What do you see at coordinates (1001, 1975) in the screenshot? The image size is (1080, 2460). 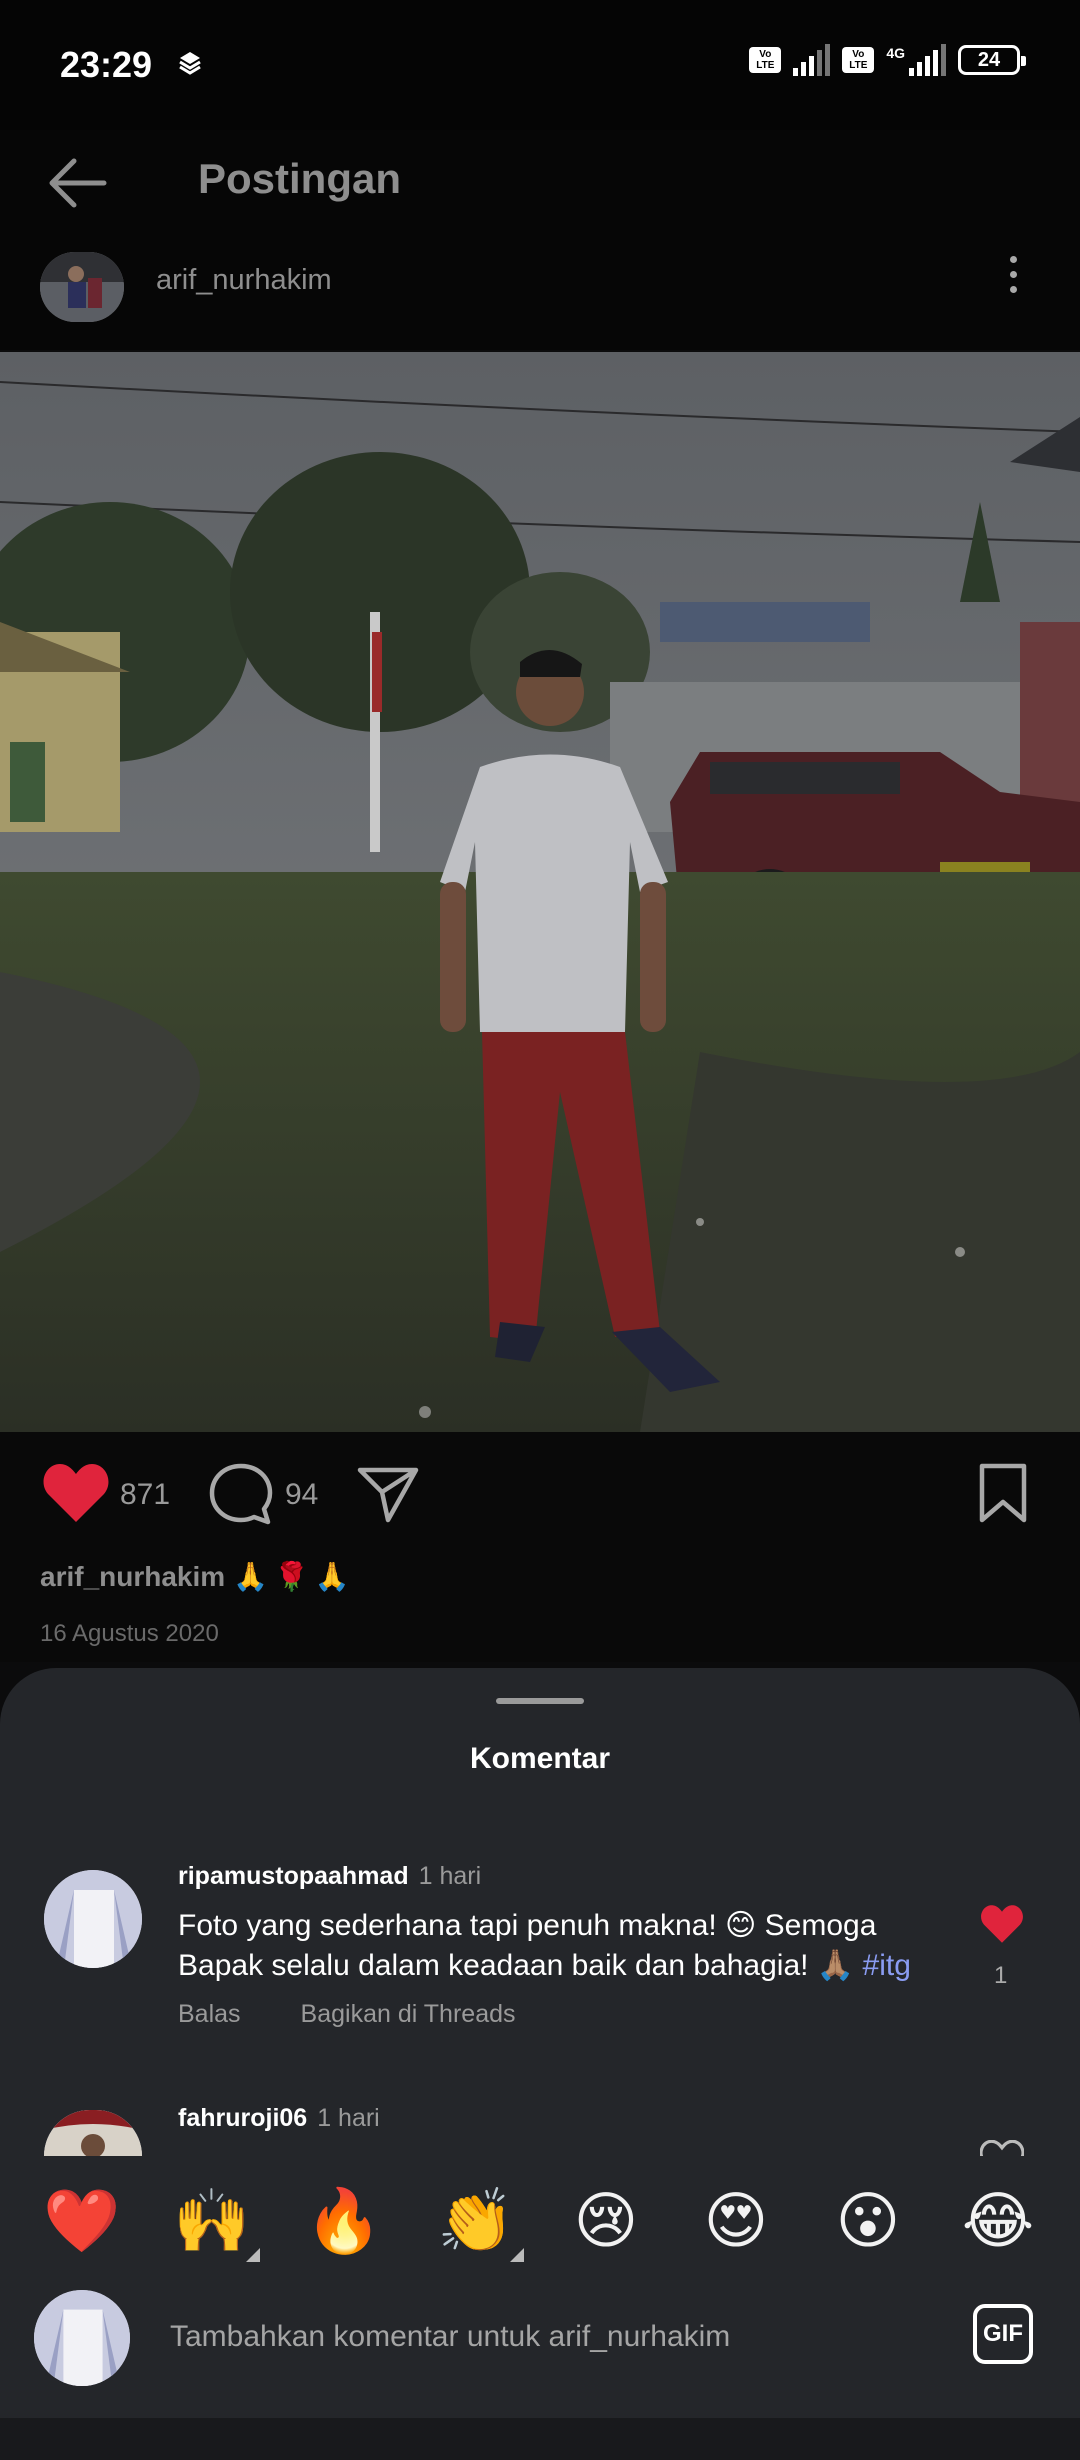 I see `comment-like-count: 1` at bounding box center [1001, 1975].